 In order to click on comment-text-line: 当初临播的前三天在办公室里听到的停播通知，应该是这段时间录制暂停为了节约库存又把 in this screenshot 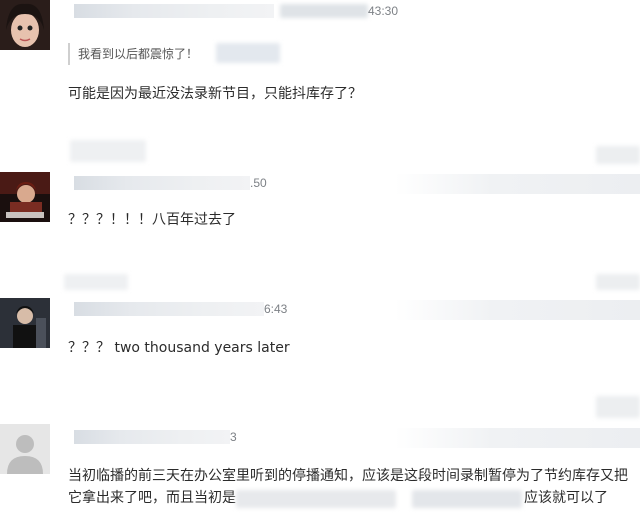, I will do `click(348, 476)`.